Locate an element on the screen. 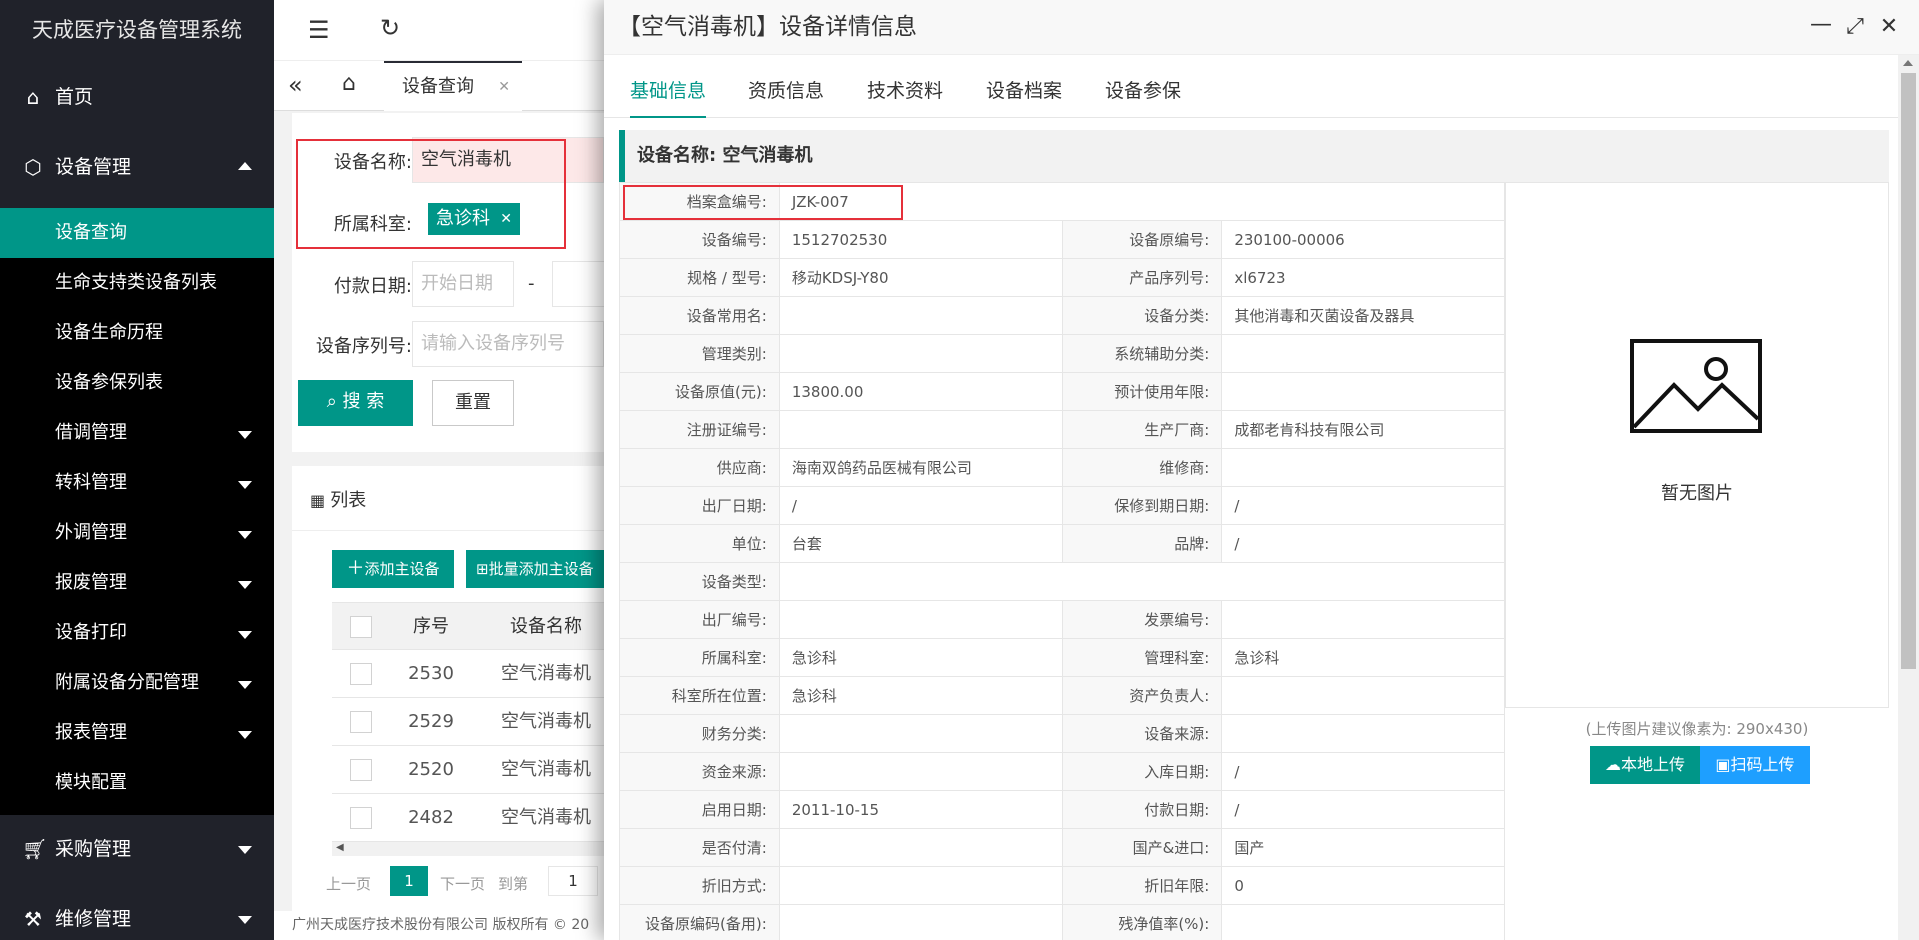  reset-button: 重置 is located at coordinates (473, 403).